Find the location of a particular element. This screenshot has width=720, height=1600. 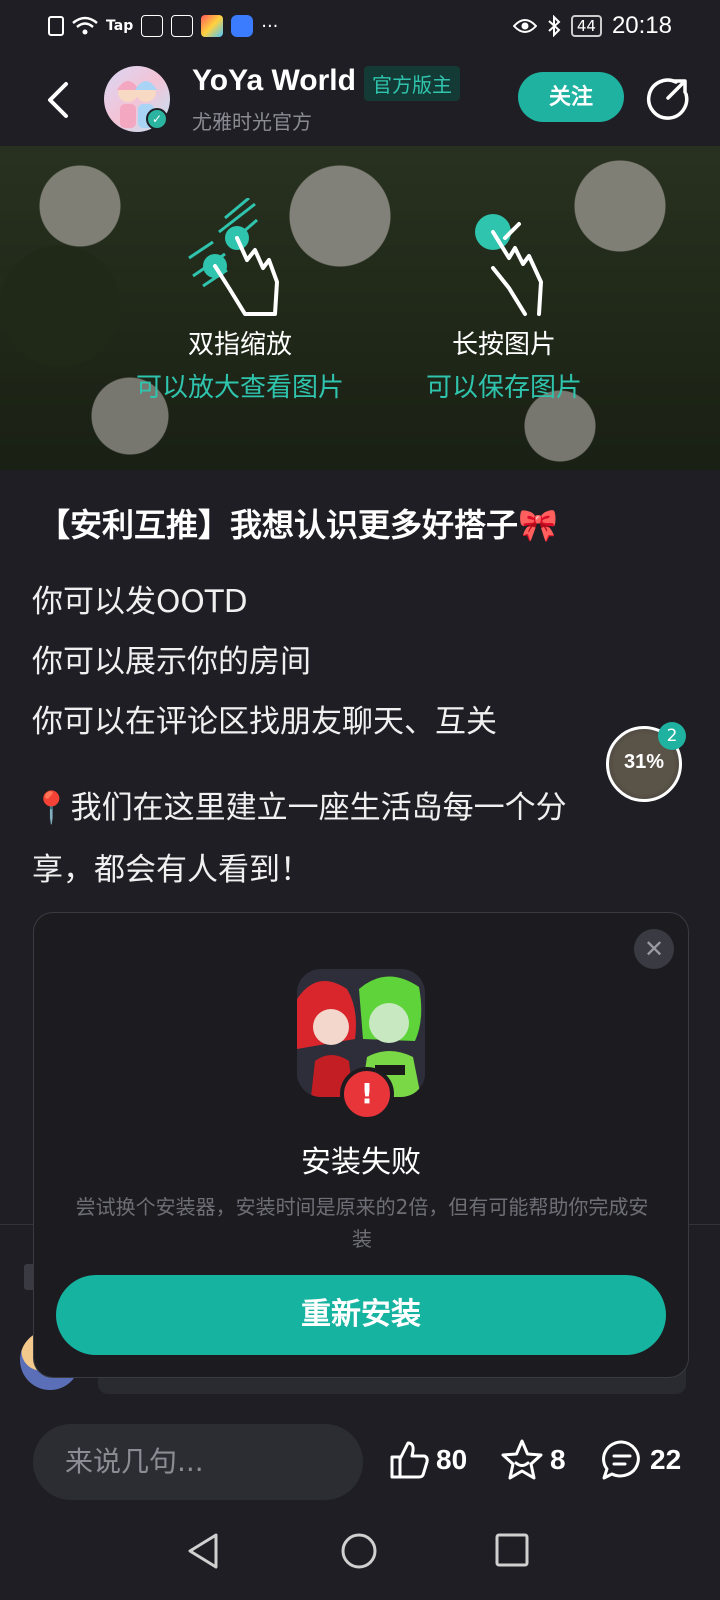

post-line-1: 你可以发OOTD is located at coordinates (140, 602).